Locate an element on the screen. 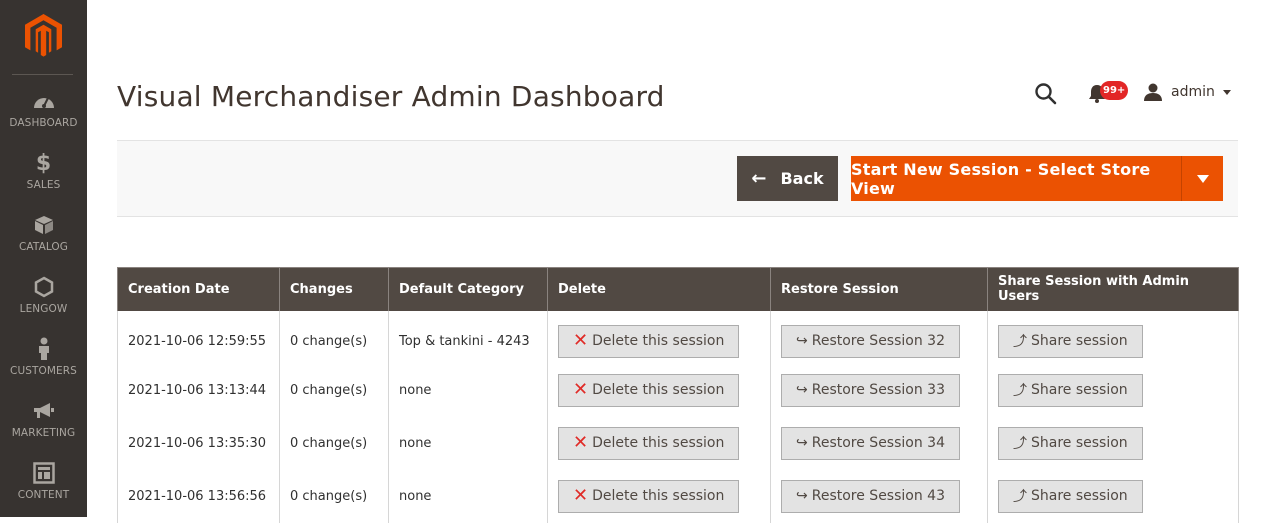  restore-session-label: Restore Session 33 is located at coordinates (878, 390).